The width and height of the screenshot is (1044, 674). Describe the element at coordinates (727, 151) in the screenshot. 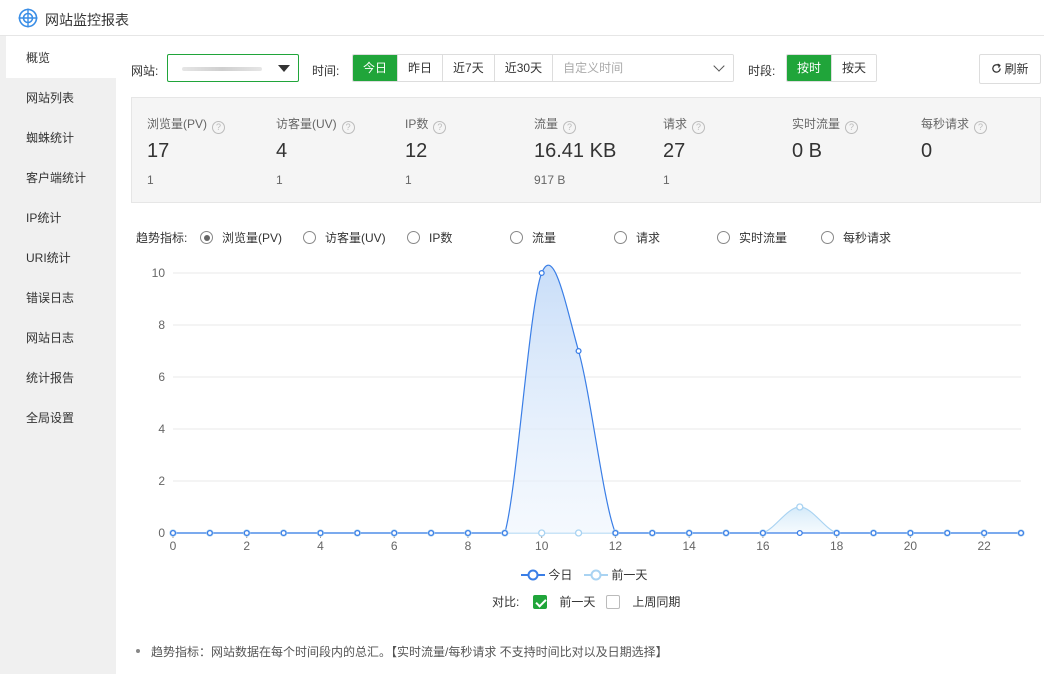

I see `stat-requests: 请求? 27 1` at that location.